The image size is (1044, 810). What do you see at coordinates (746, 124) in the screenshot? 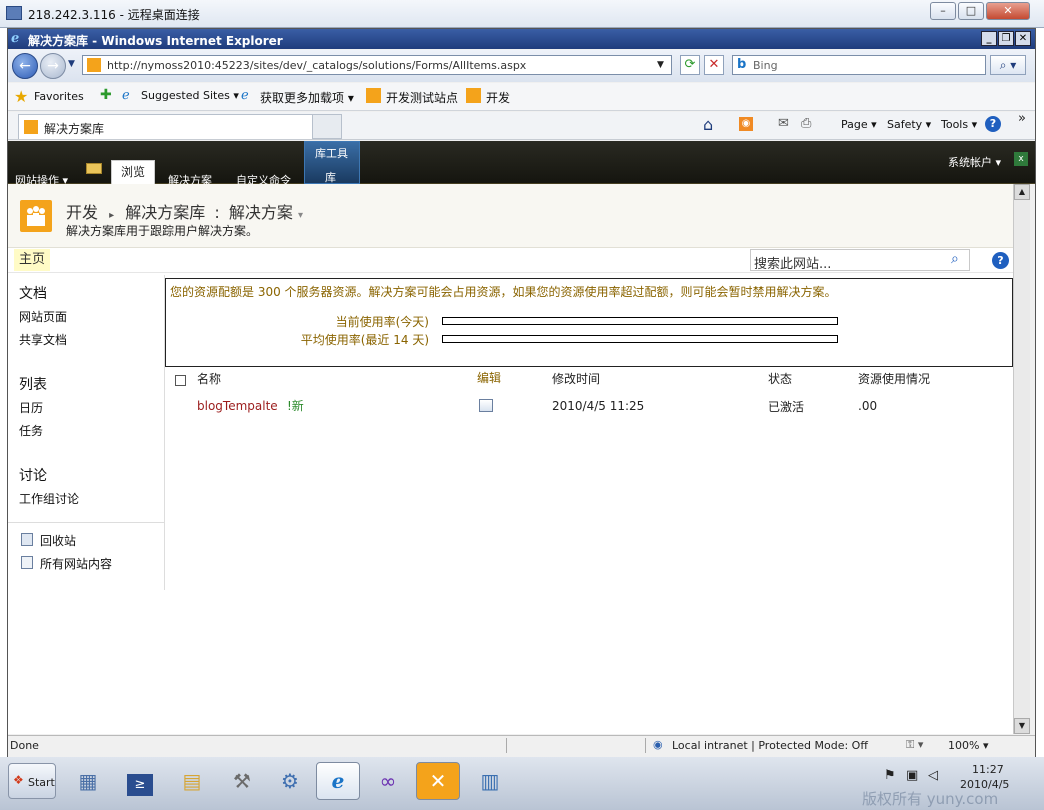
I see `feeds-icon: ◉` at bounding box center [746, 124].